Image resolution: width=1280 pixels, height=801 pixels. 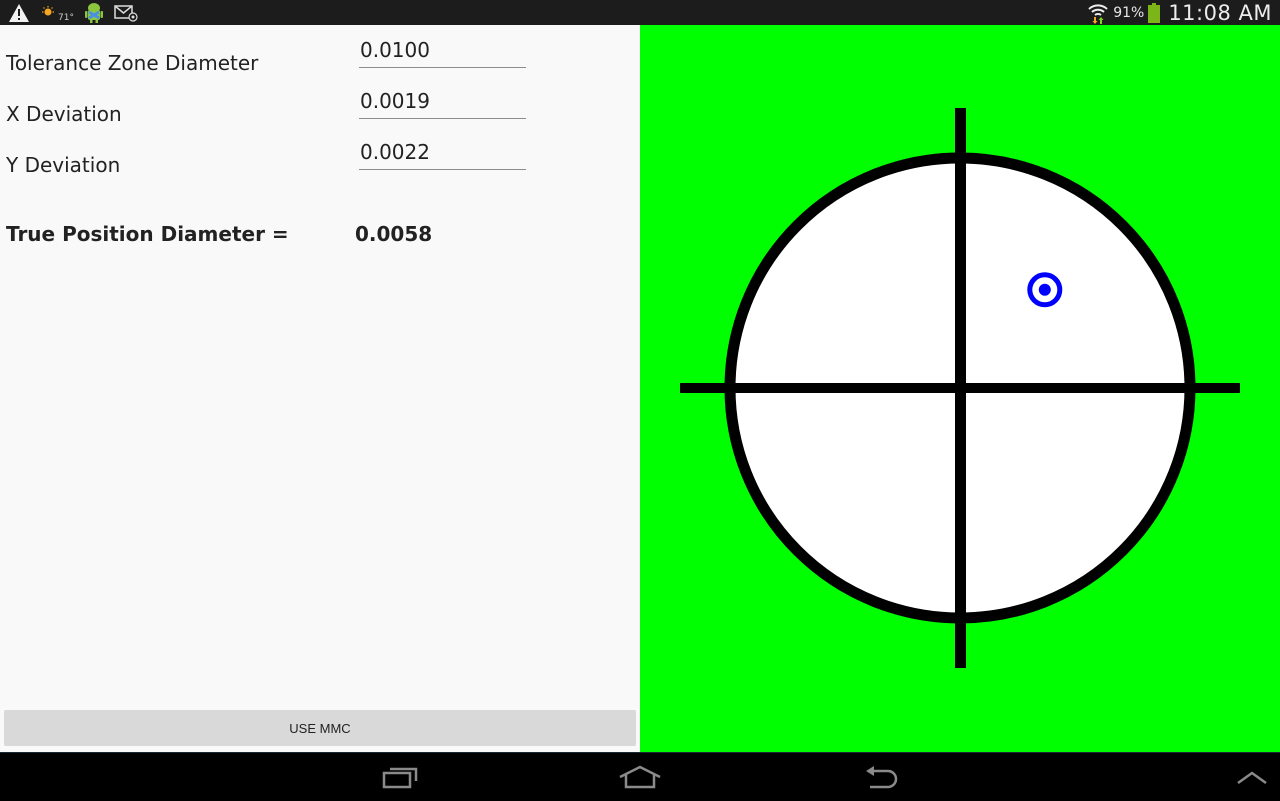 What do you see at coordinates (94, 13) in the screenshot?
I see `android-debug-icon` at bounding box center [94, 13].